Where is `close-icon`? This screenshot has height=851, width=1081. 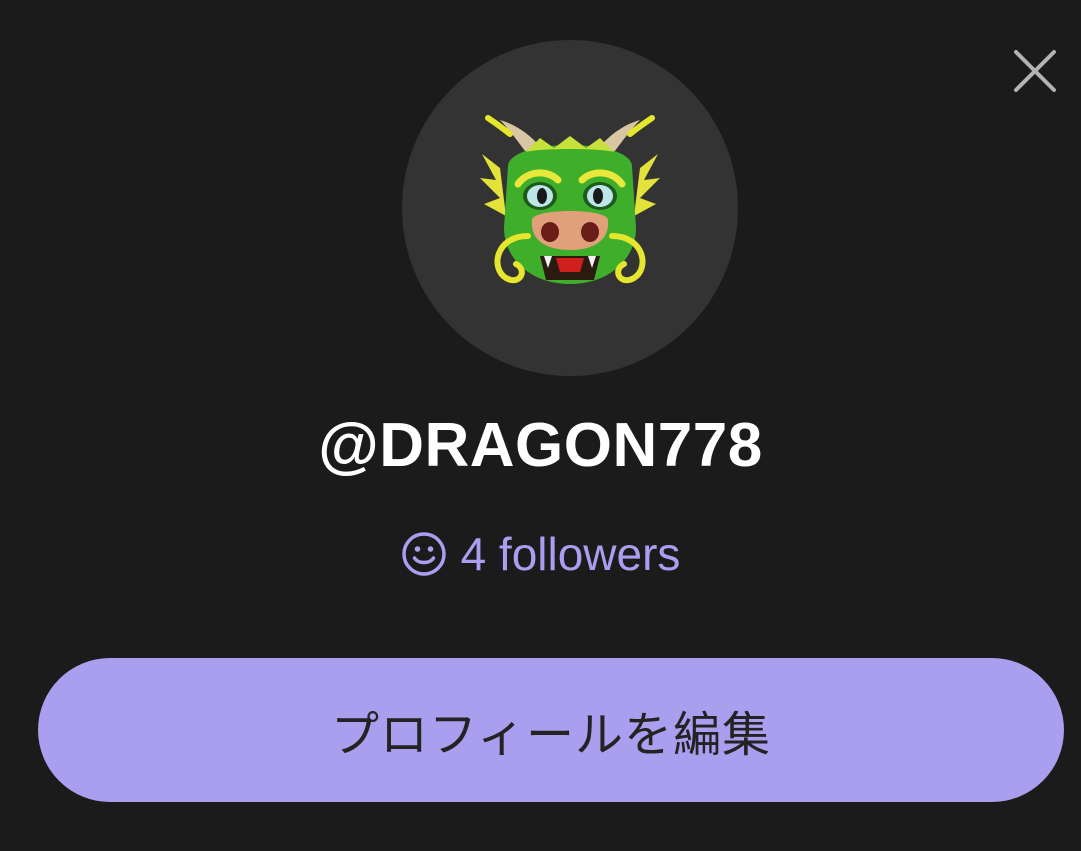 close-icon is located at coordinates (1035, 71).